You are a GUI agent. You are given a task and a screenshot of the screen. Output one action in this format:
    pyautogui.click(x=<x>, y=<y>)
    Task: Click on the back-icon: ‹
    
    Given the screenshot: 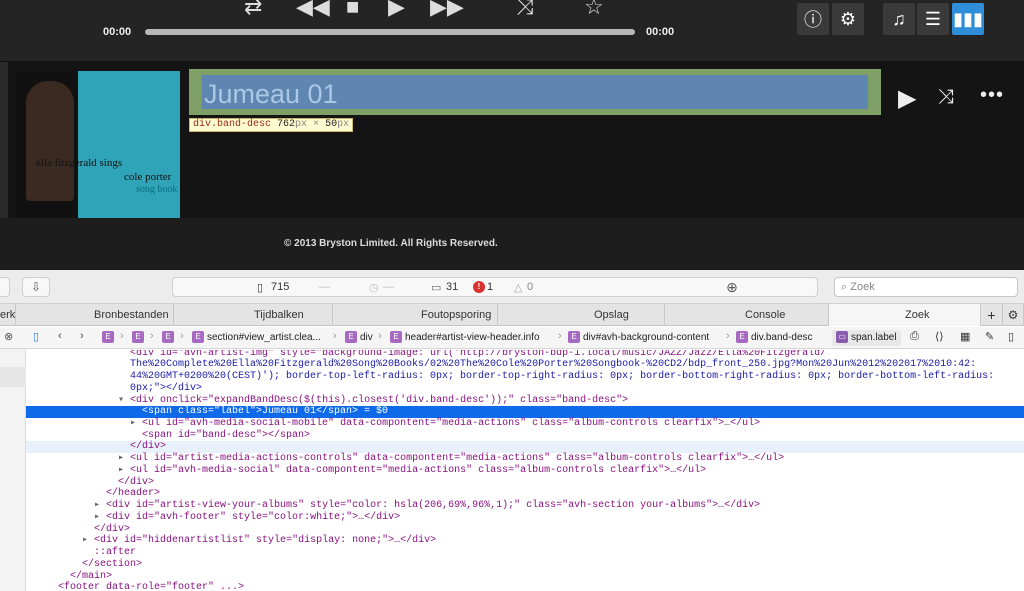 What is the action you would take?
    pyautogui.click(x=60, y=336)
    